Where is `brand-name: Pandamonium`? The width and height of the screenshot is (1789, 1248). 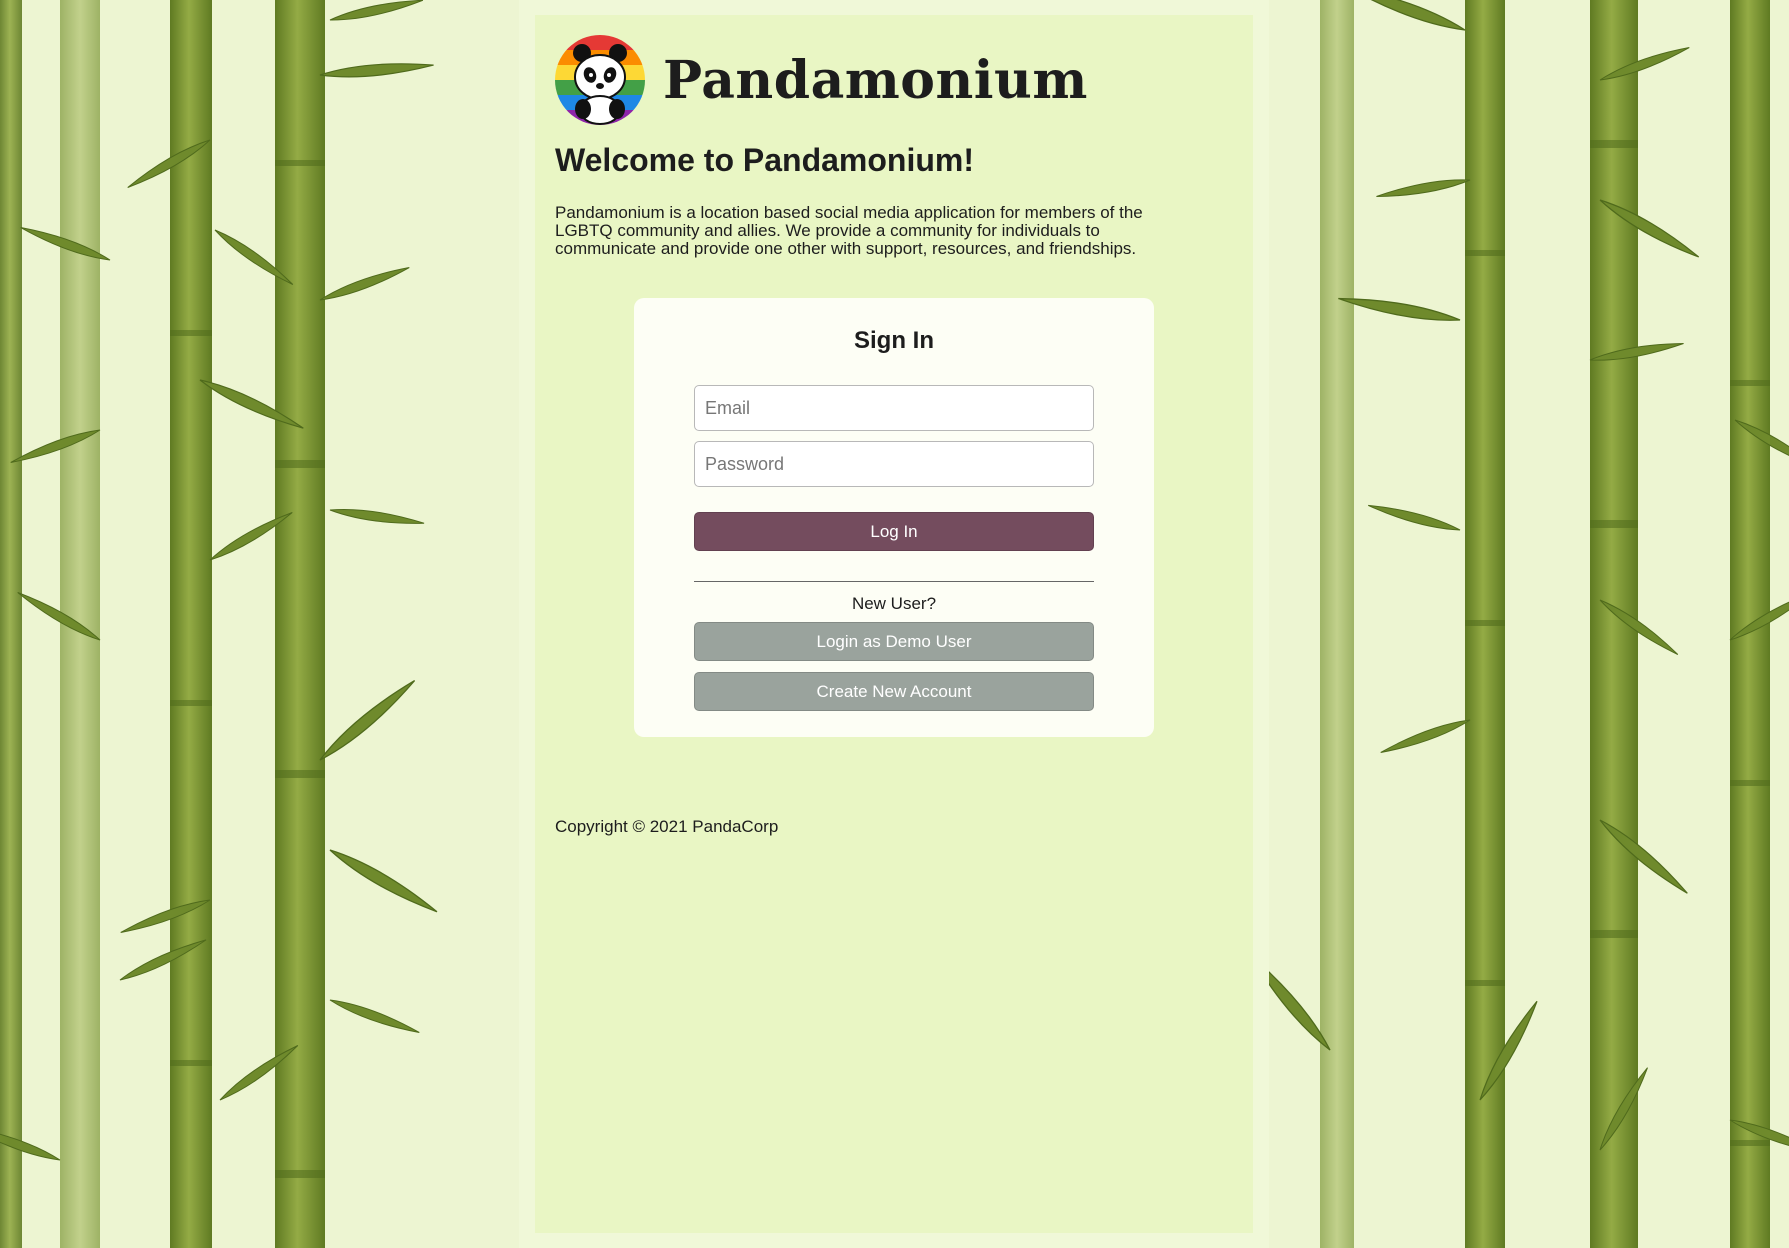 brand-name: Pandamonium is located at coordinates (875, 80).